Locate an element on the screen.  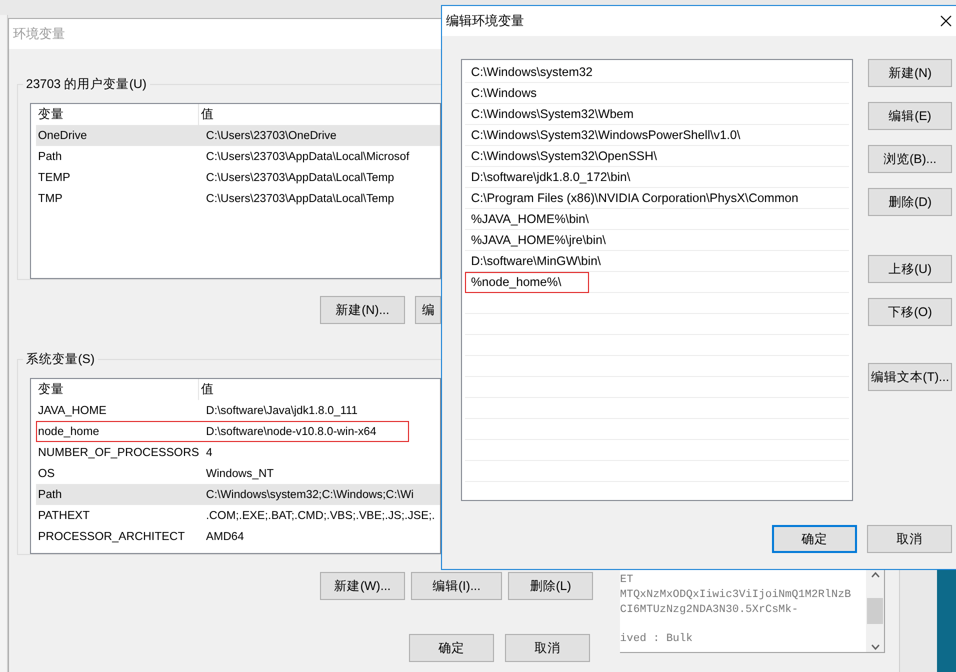
variable-value: C:\Windows\system32;C:\Windows;C:\Wi is located at coordinates (309, 494).